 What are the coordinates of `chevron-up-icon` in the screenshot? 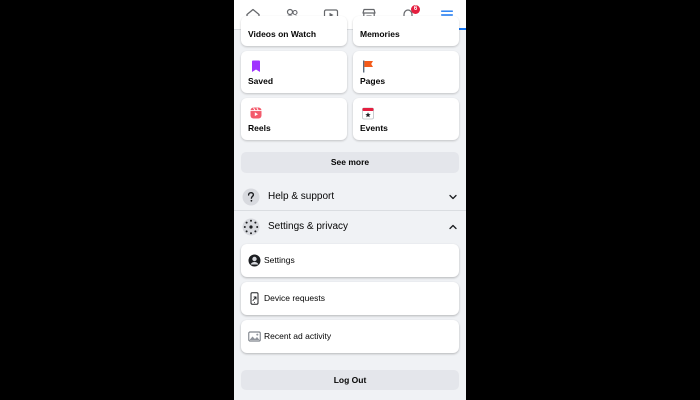 It's located at (453, 227).